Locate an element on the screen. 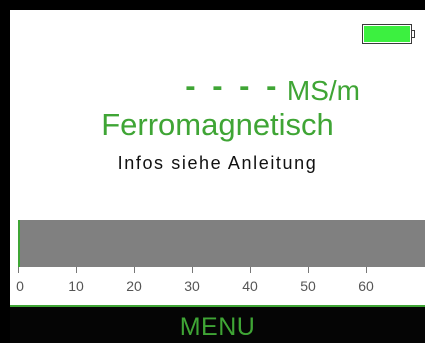 Image resolution: width=425 pixels, height=343 pixels. bar-graph-scale: 0 10 20 30 40 50 60 is located at coordinates (217, 286).